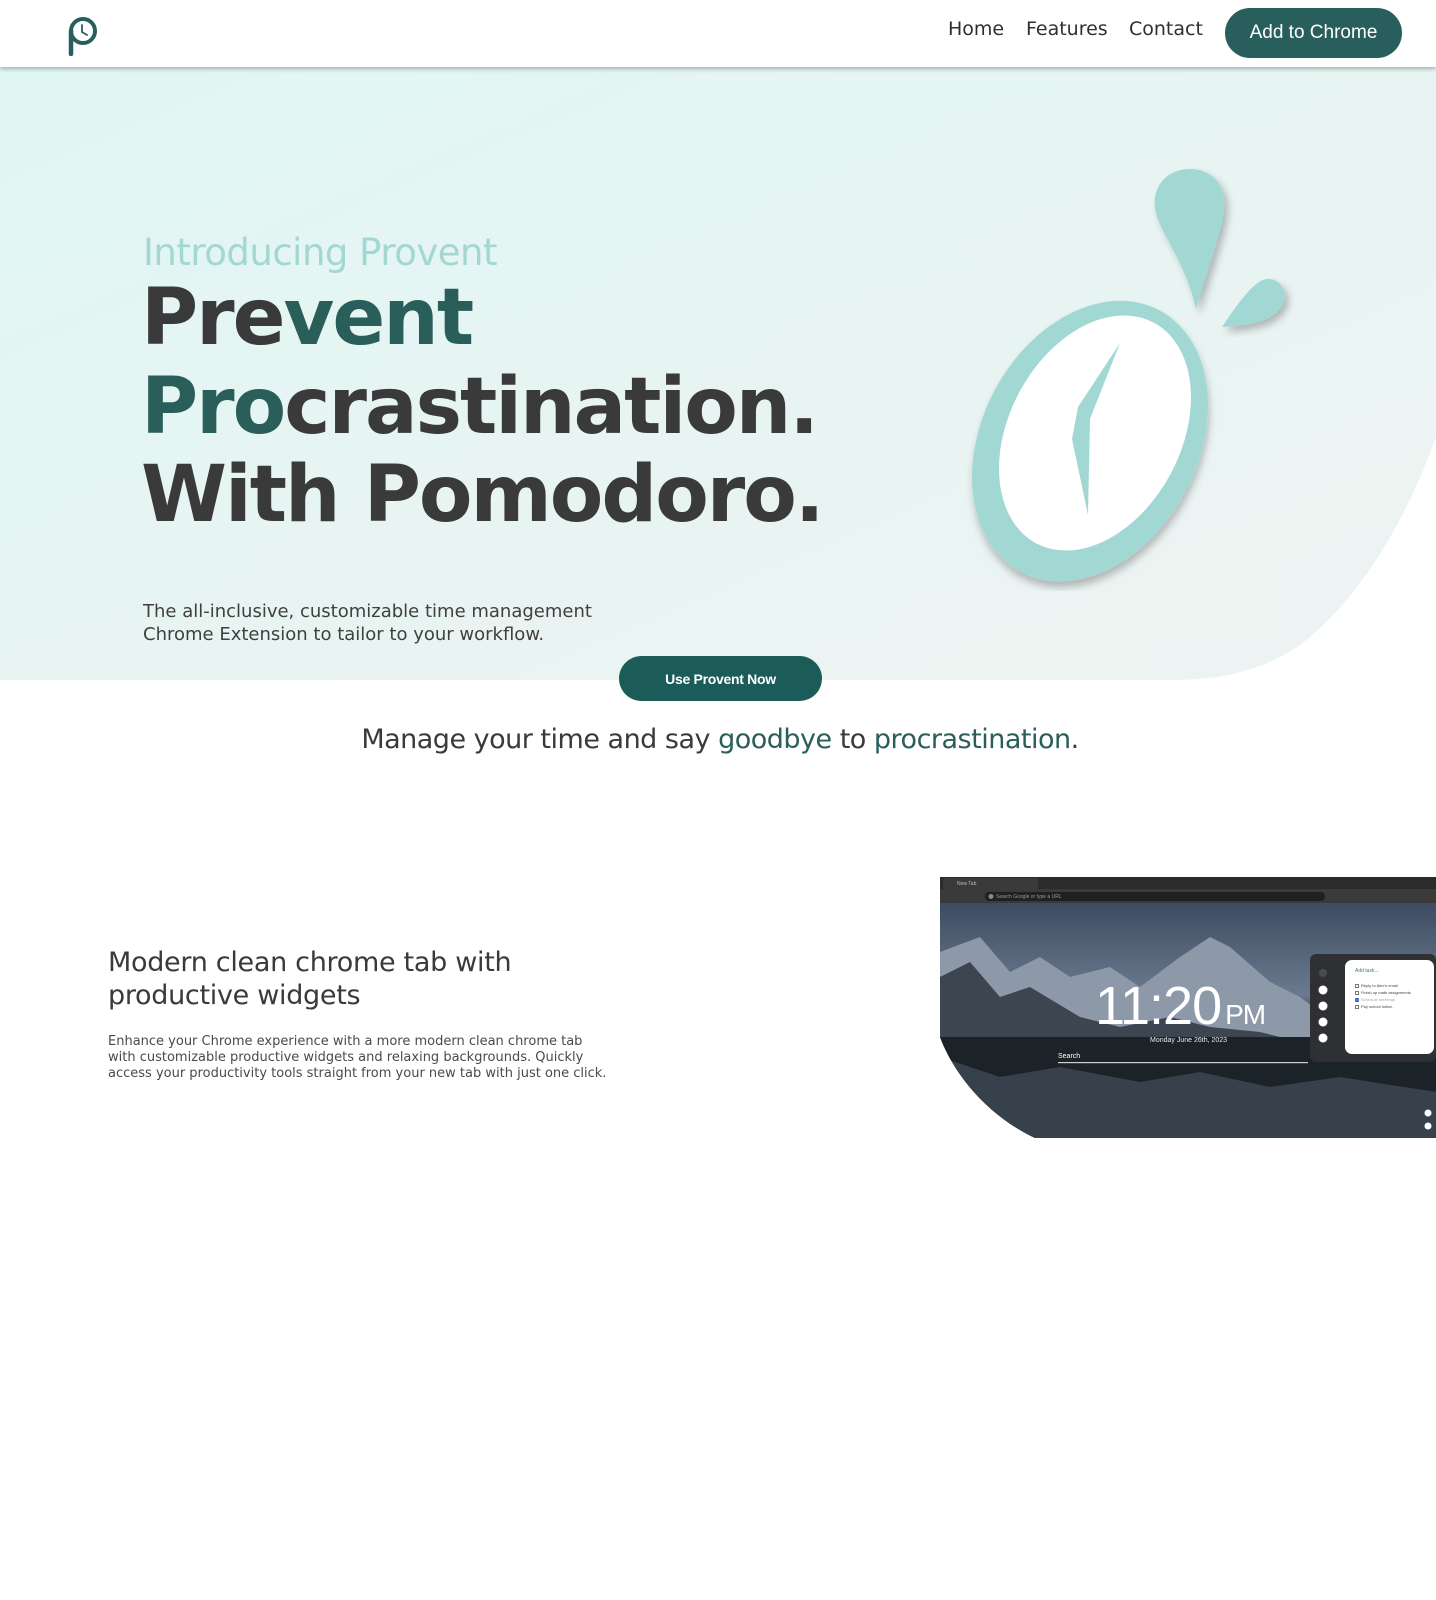 Image resolution: width=1436 pixels, height=1600 pixels. I want to click on nav-home-link: Home, so click(976, 29).